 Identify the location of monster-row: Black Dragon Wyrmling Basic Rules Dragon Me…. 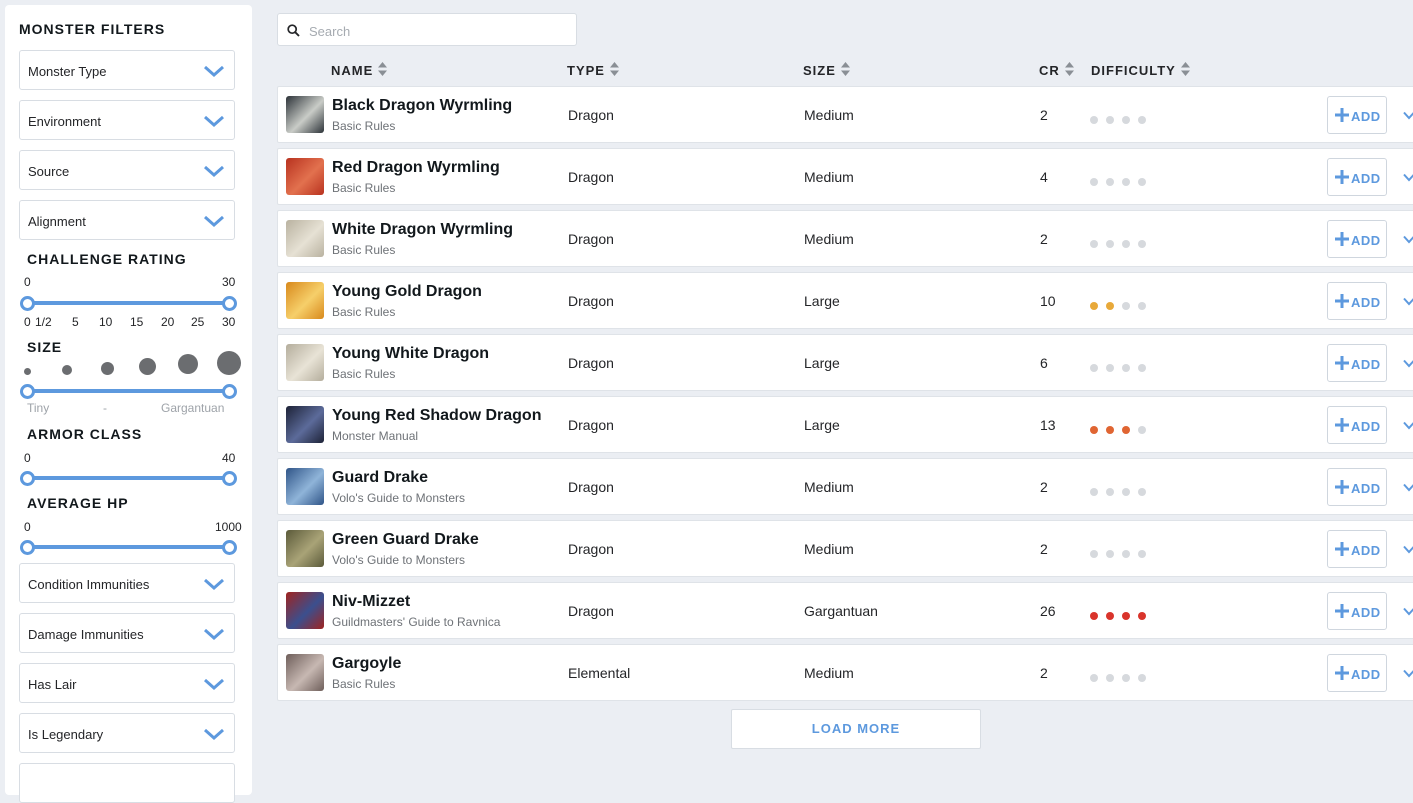
(845, 114).